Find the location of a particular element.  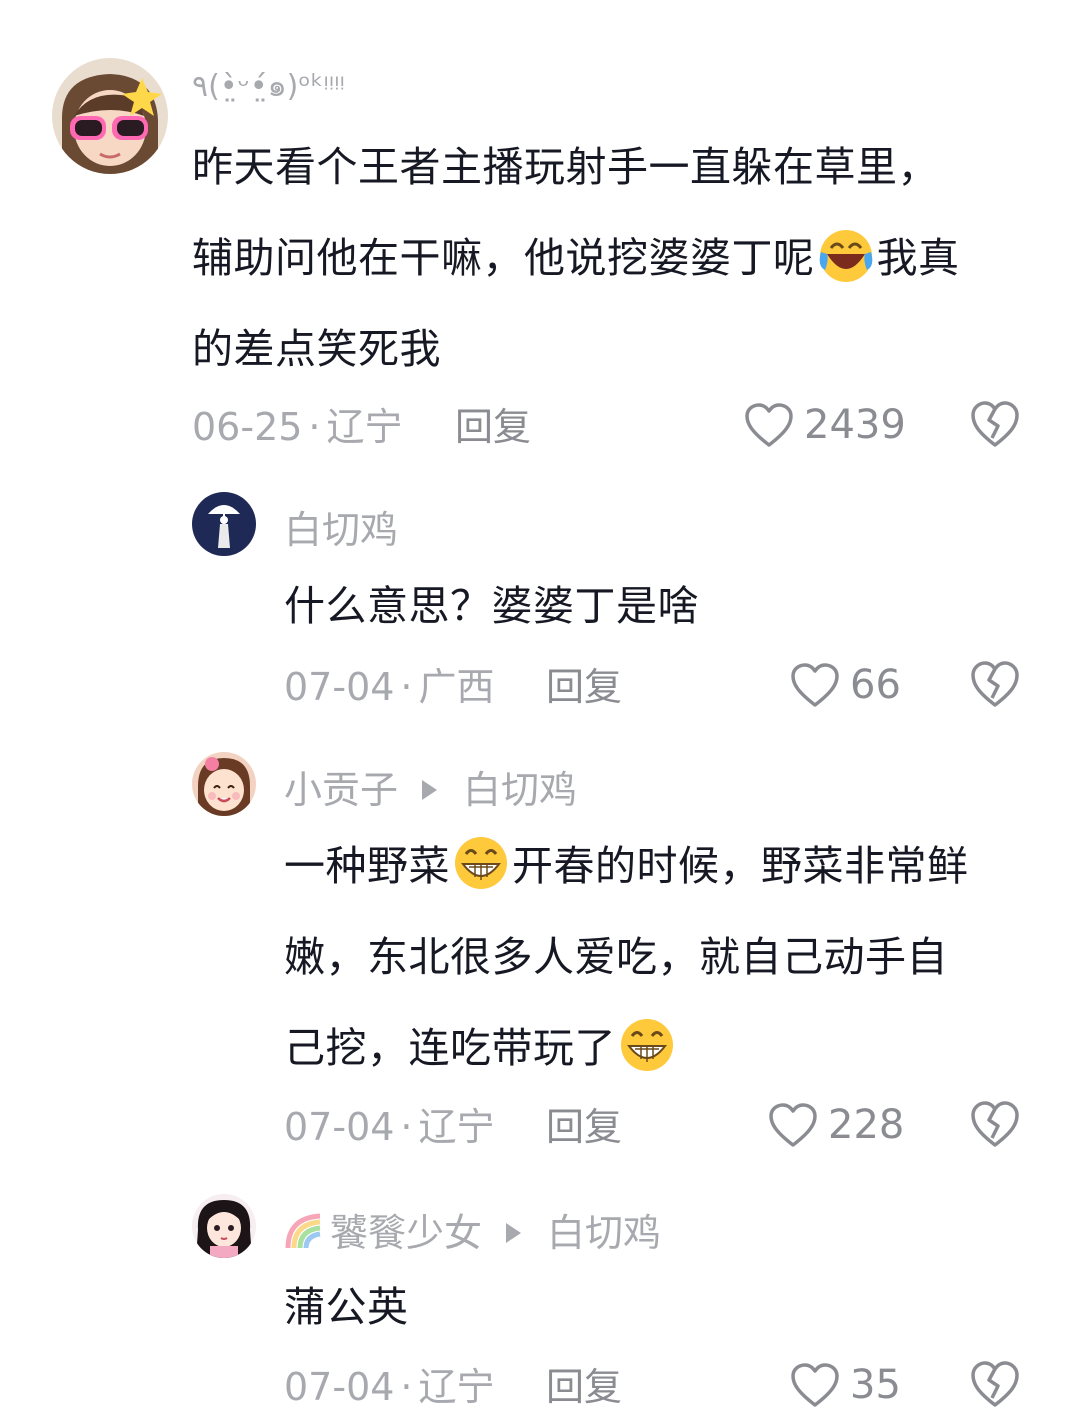

comment-location: 广西 is located at coordinates (456, 687).